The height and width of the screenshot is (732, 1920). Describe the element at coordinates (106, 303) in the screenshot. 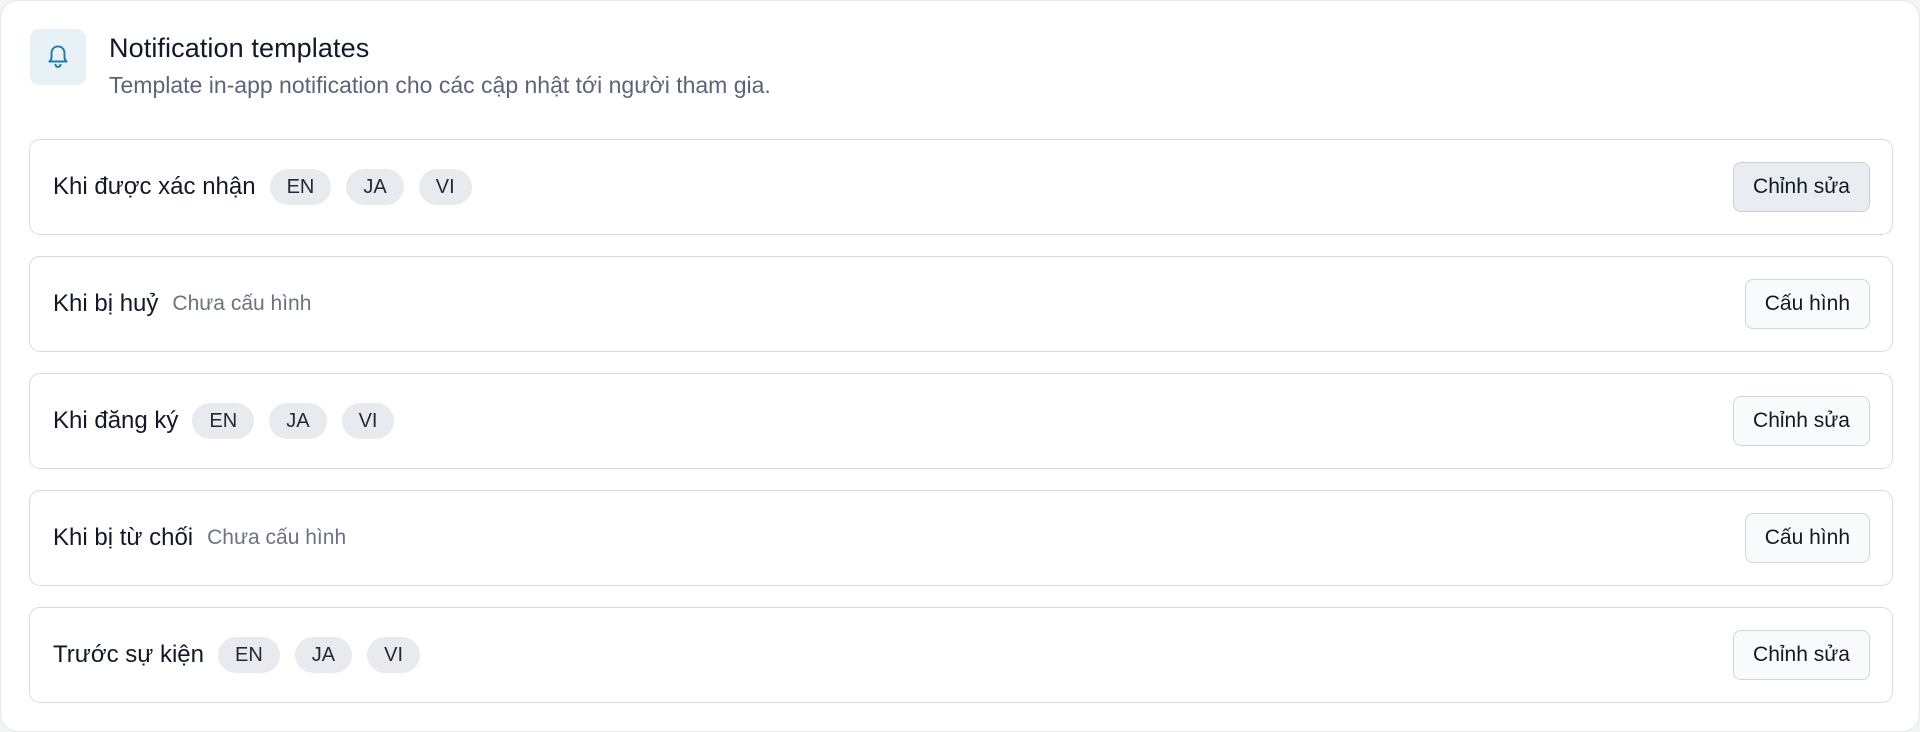

I see `template-name: Khi bị huỷ` at that location.